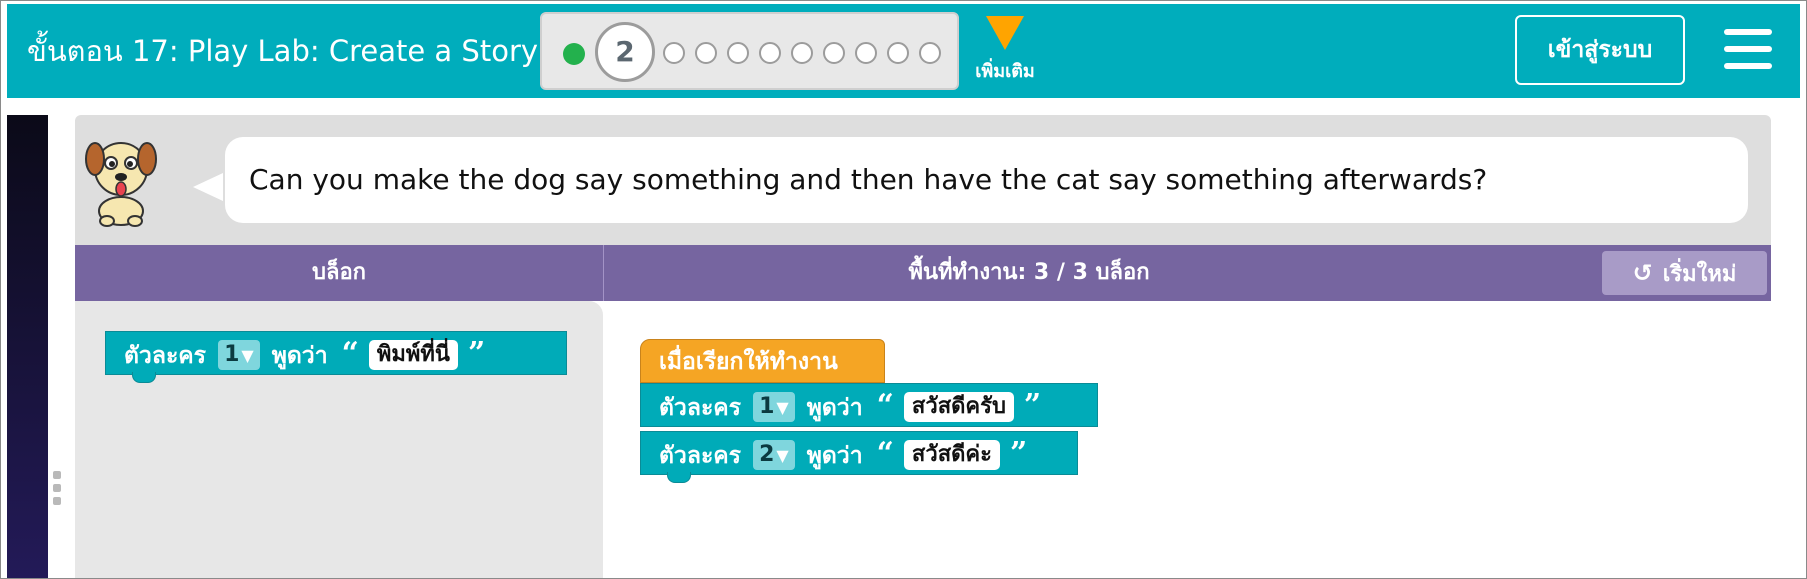  What do you see at coordinates (1748, 49) in the screenshot?
I see `hamburger-icon` at bounding box center [1748, 49].